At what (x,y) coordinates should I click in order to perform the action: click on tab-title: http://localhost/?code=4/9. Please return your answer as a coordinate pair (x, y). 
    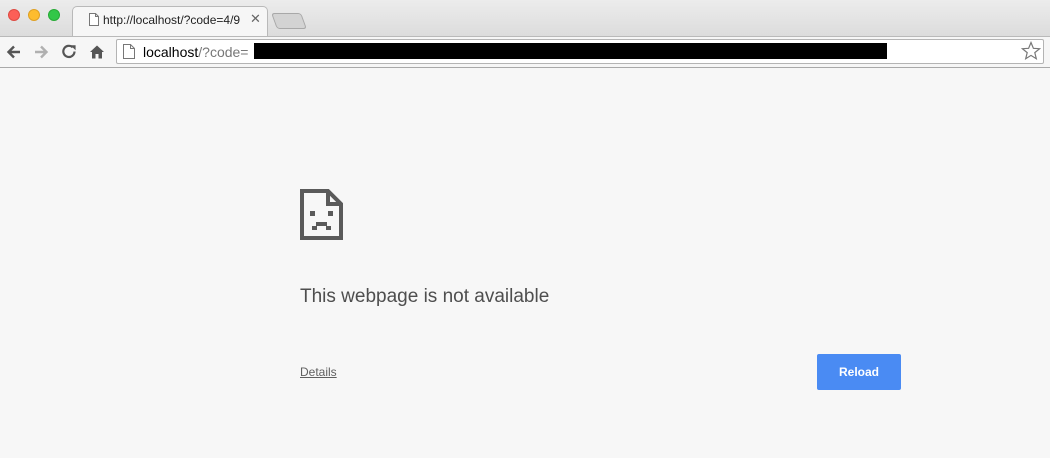
    Looking at the image, I should click on (172, 20).